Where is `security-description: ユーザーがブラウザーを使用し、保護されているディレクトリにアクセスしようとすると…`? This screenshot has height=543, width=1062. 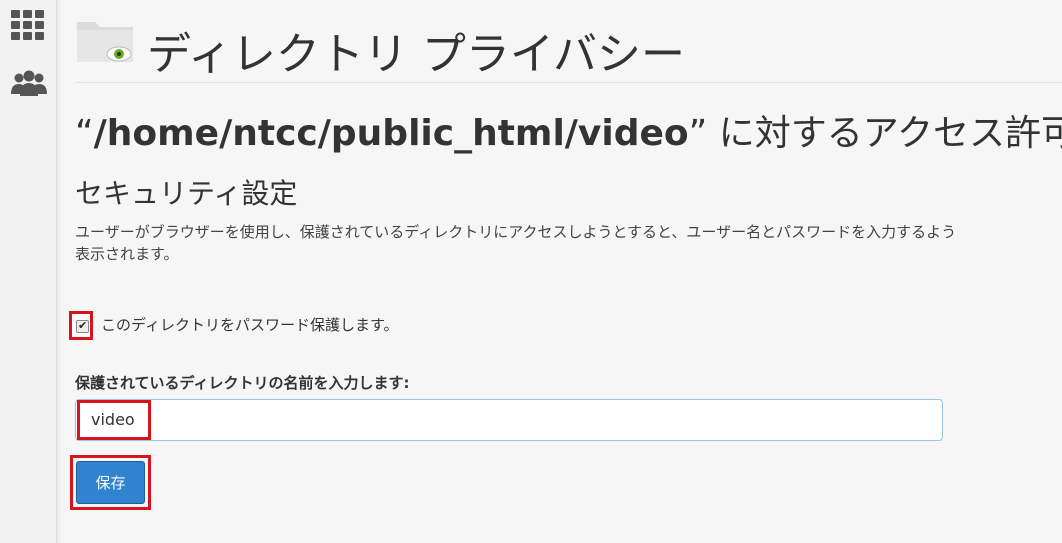
security-description: ユーザーがブラウザーを使用し、保護されているディレクトリにアクセスしようとすると… is located at coordinates (568, 243).